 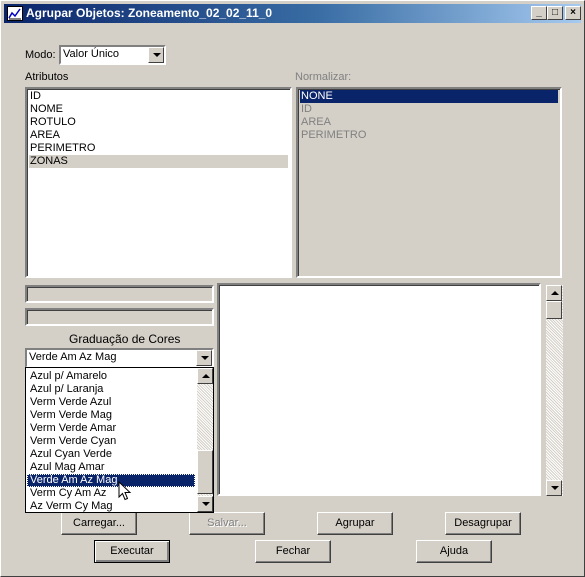 I want to click on agrupar-button: Agrupar, so click(x=355, y=523).